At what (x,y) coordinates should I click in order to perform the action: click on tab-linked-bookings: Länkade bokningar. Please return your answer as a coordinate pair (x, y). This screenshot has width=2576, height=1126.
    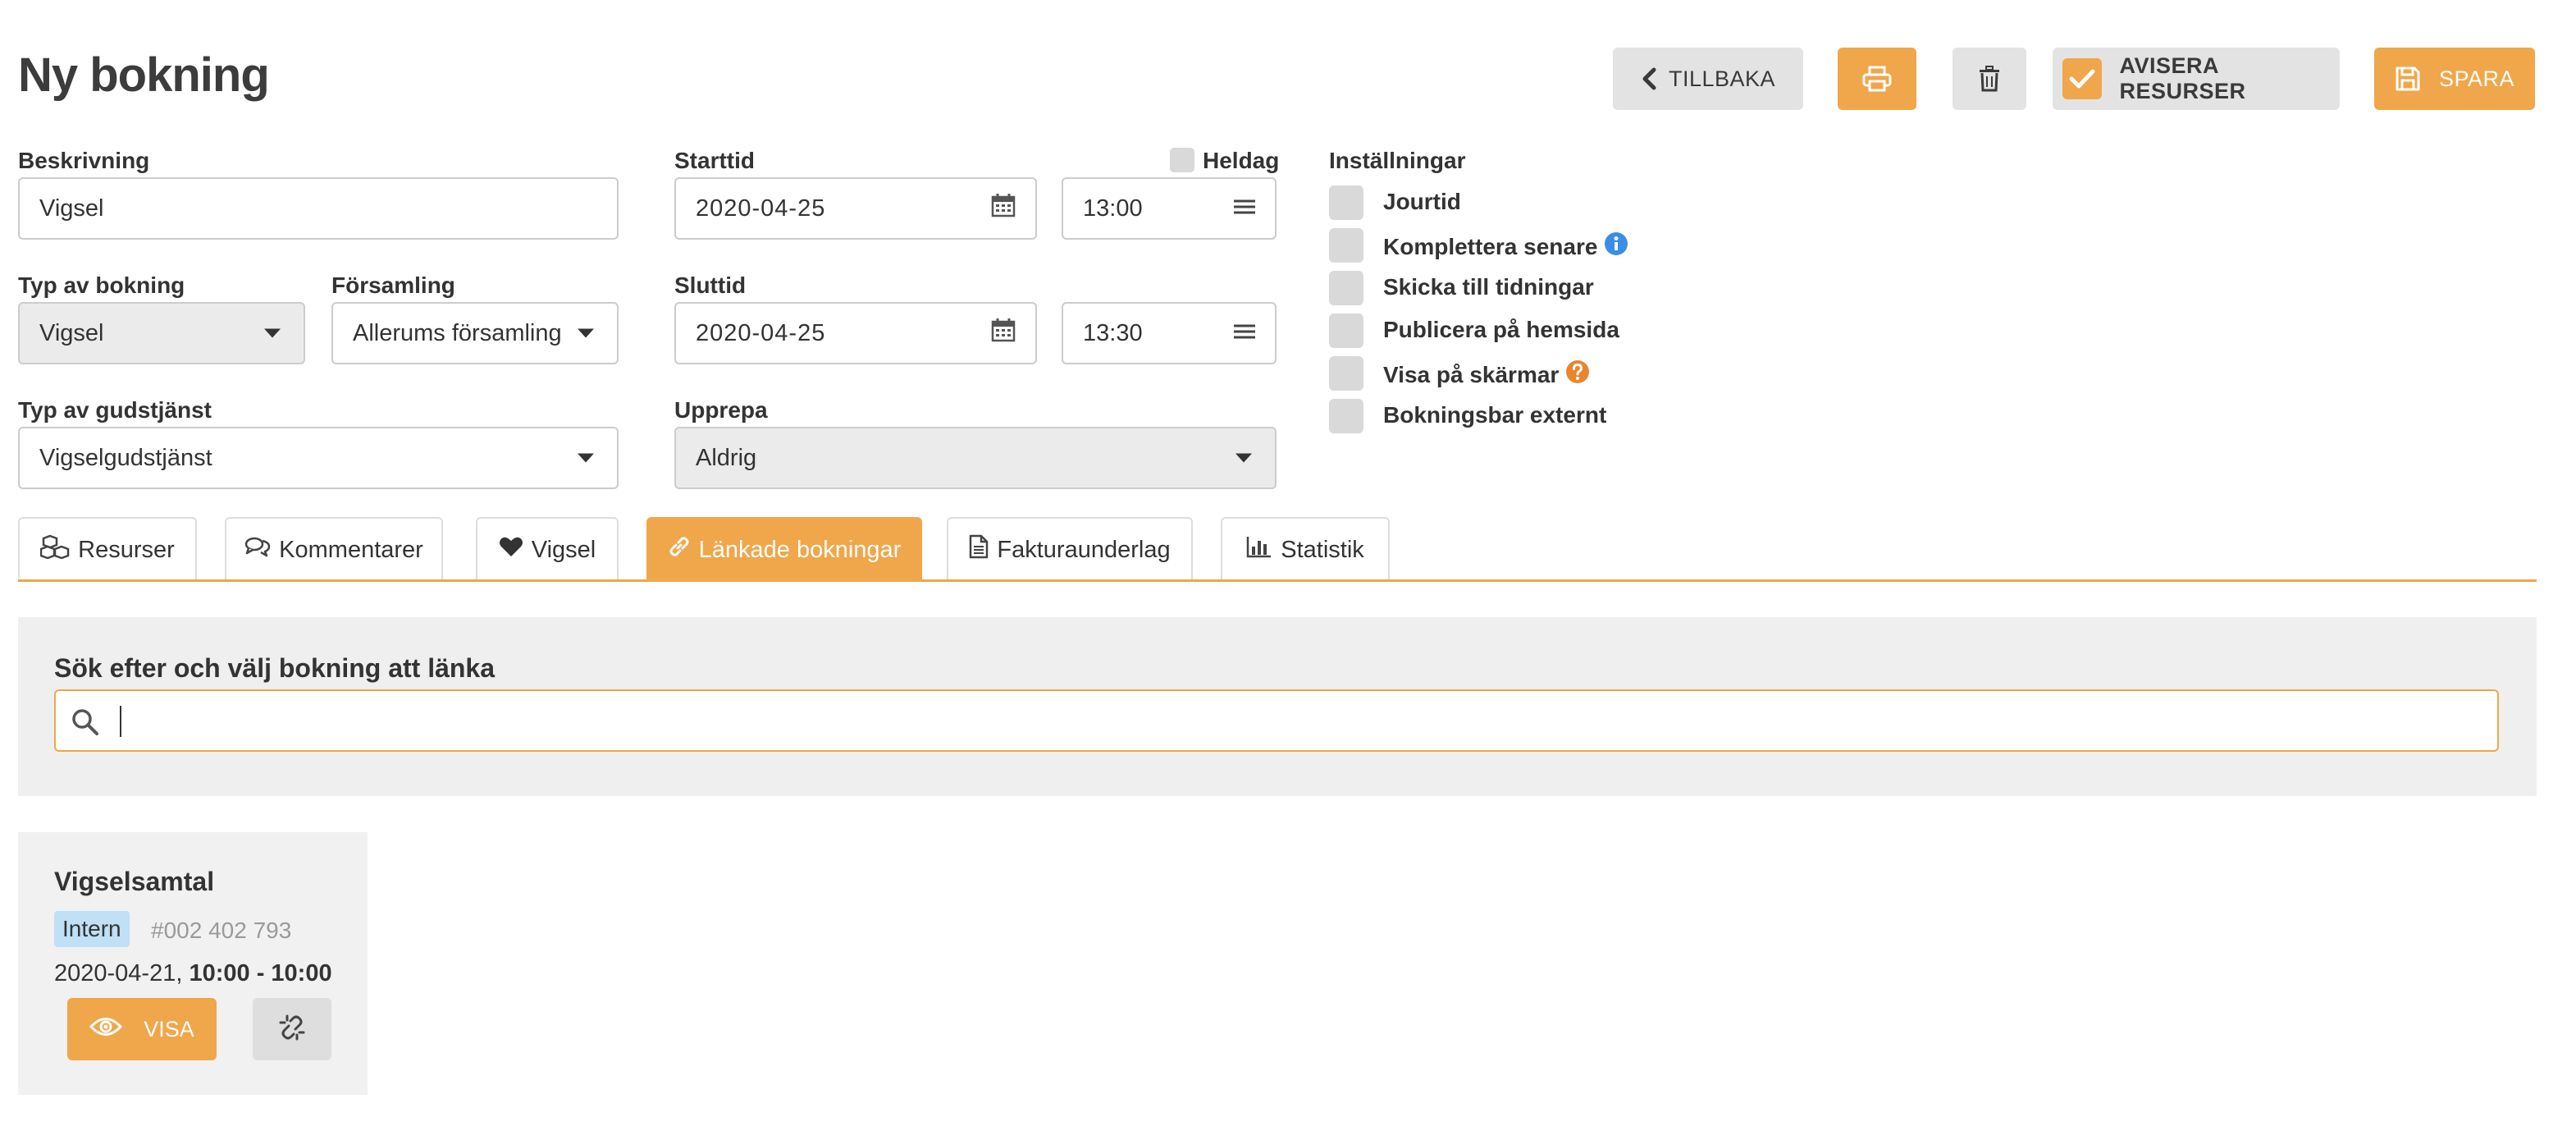
    Looking at the image, I should click on (784, 549).